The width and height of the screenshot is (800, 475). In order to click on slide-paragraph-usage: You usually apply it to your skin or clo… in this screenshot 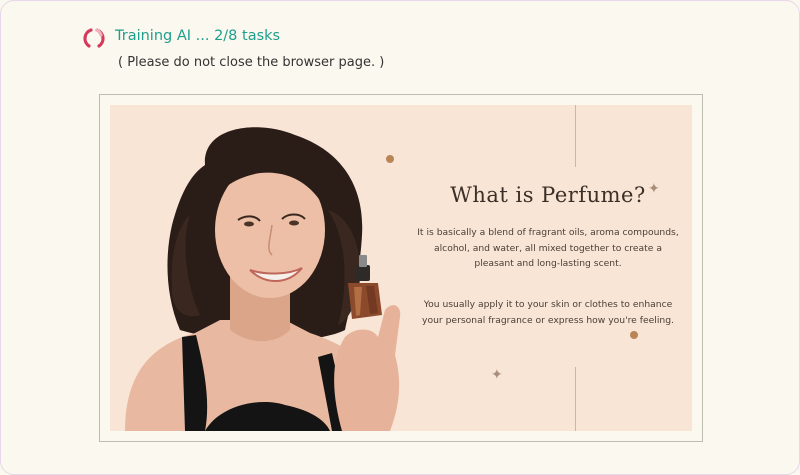, I will do `click(548, 312)`.